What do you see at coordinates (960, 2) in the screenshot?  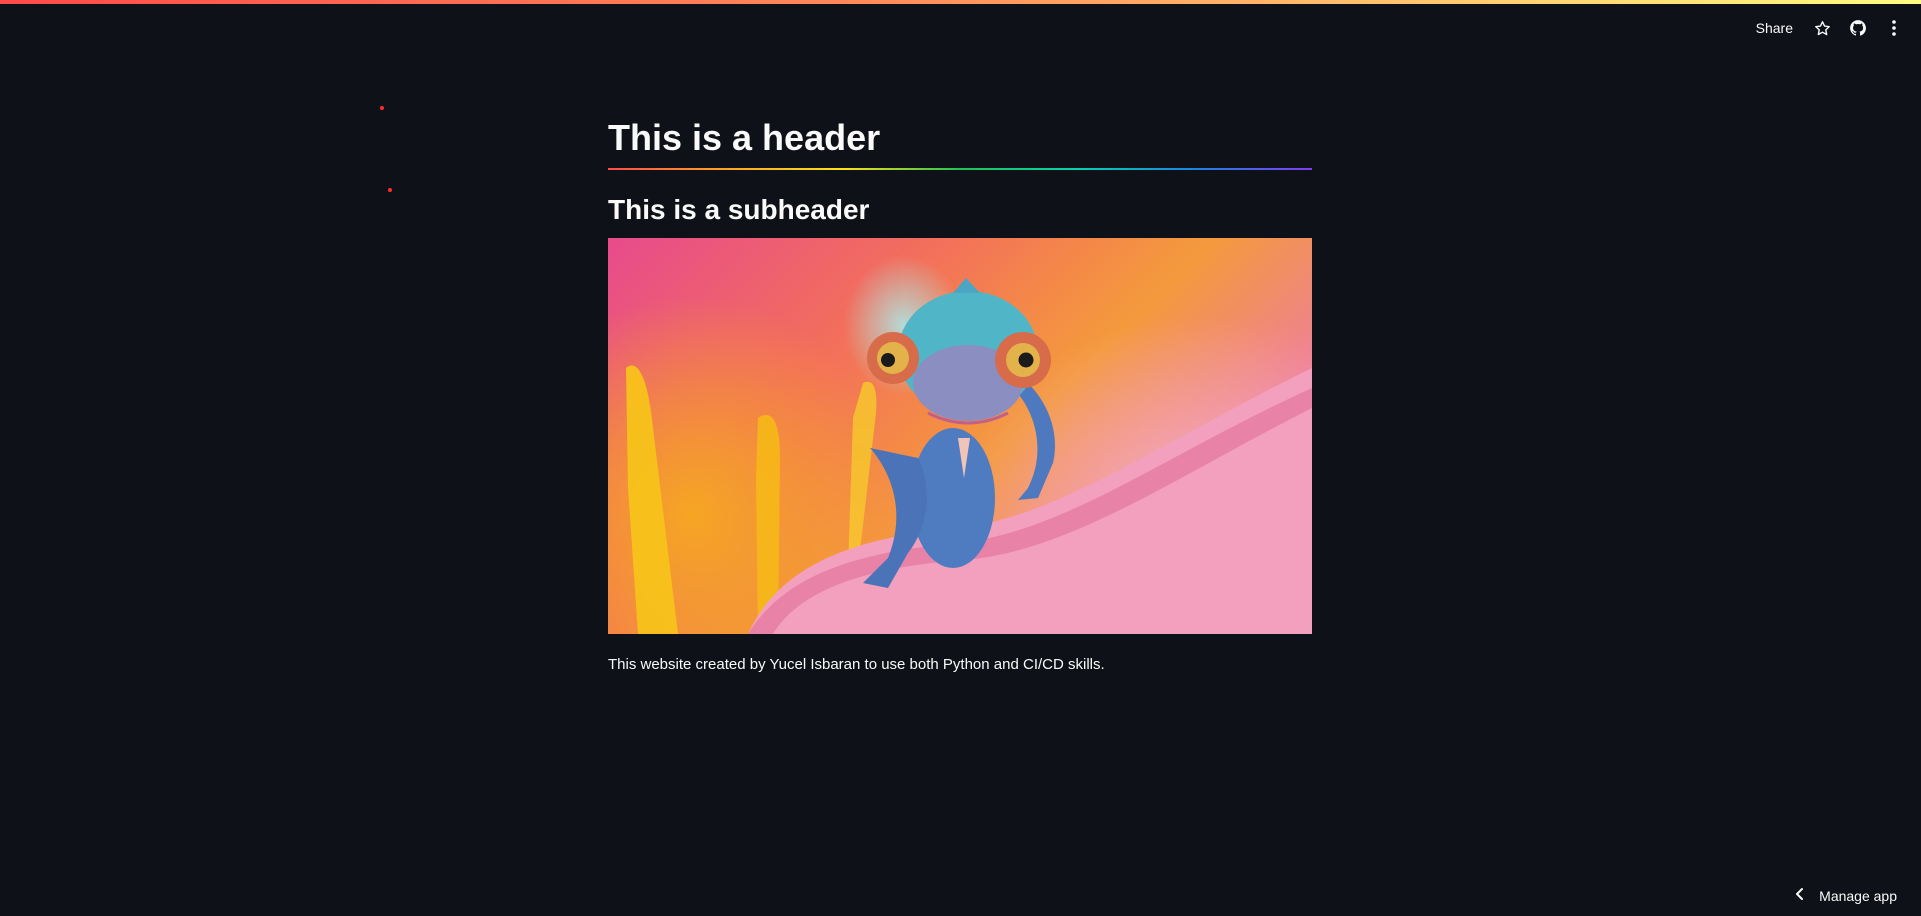 I see `top-decoration-stripe` at bounding box center [960, 2].